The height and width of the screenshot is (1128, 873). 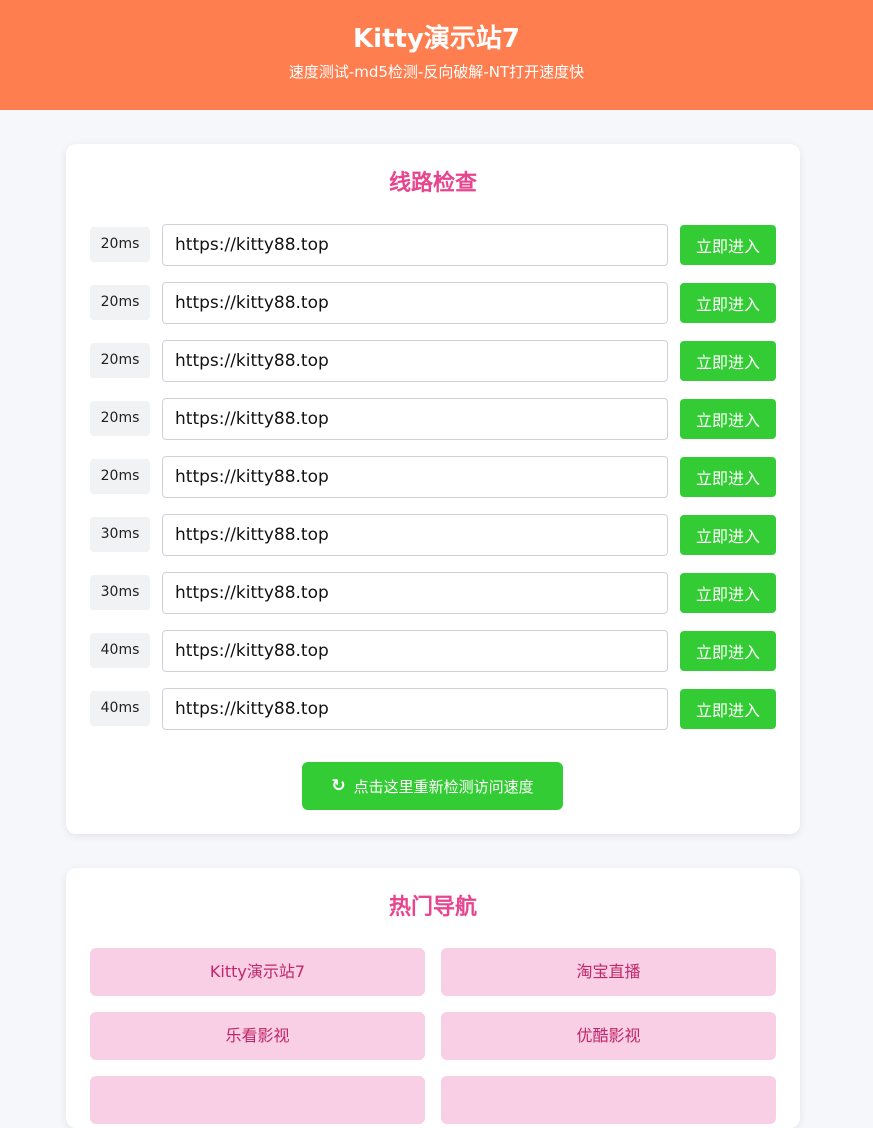 I want to click on hot-nav-title: 热门导航, so click(x=432, y=907).